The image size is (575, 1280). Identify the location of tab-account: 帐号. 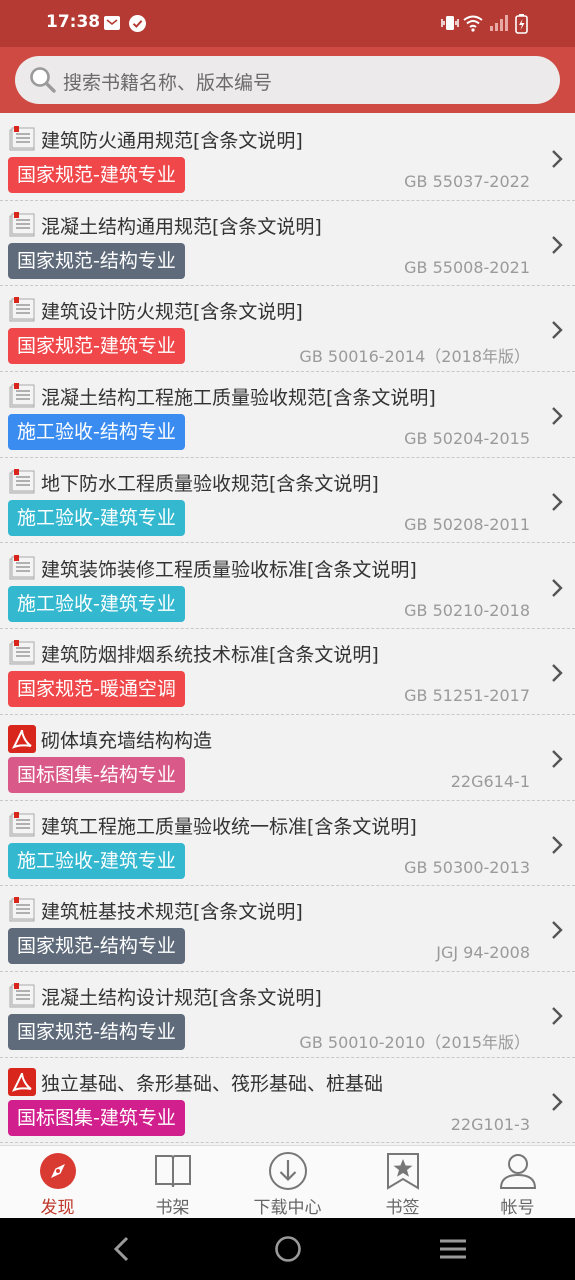
(517, 1182).